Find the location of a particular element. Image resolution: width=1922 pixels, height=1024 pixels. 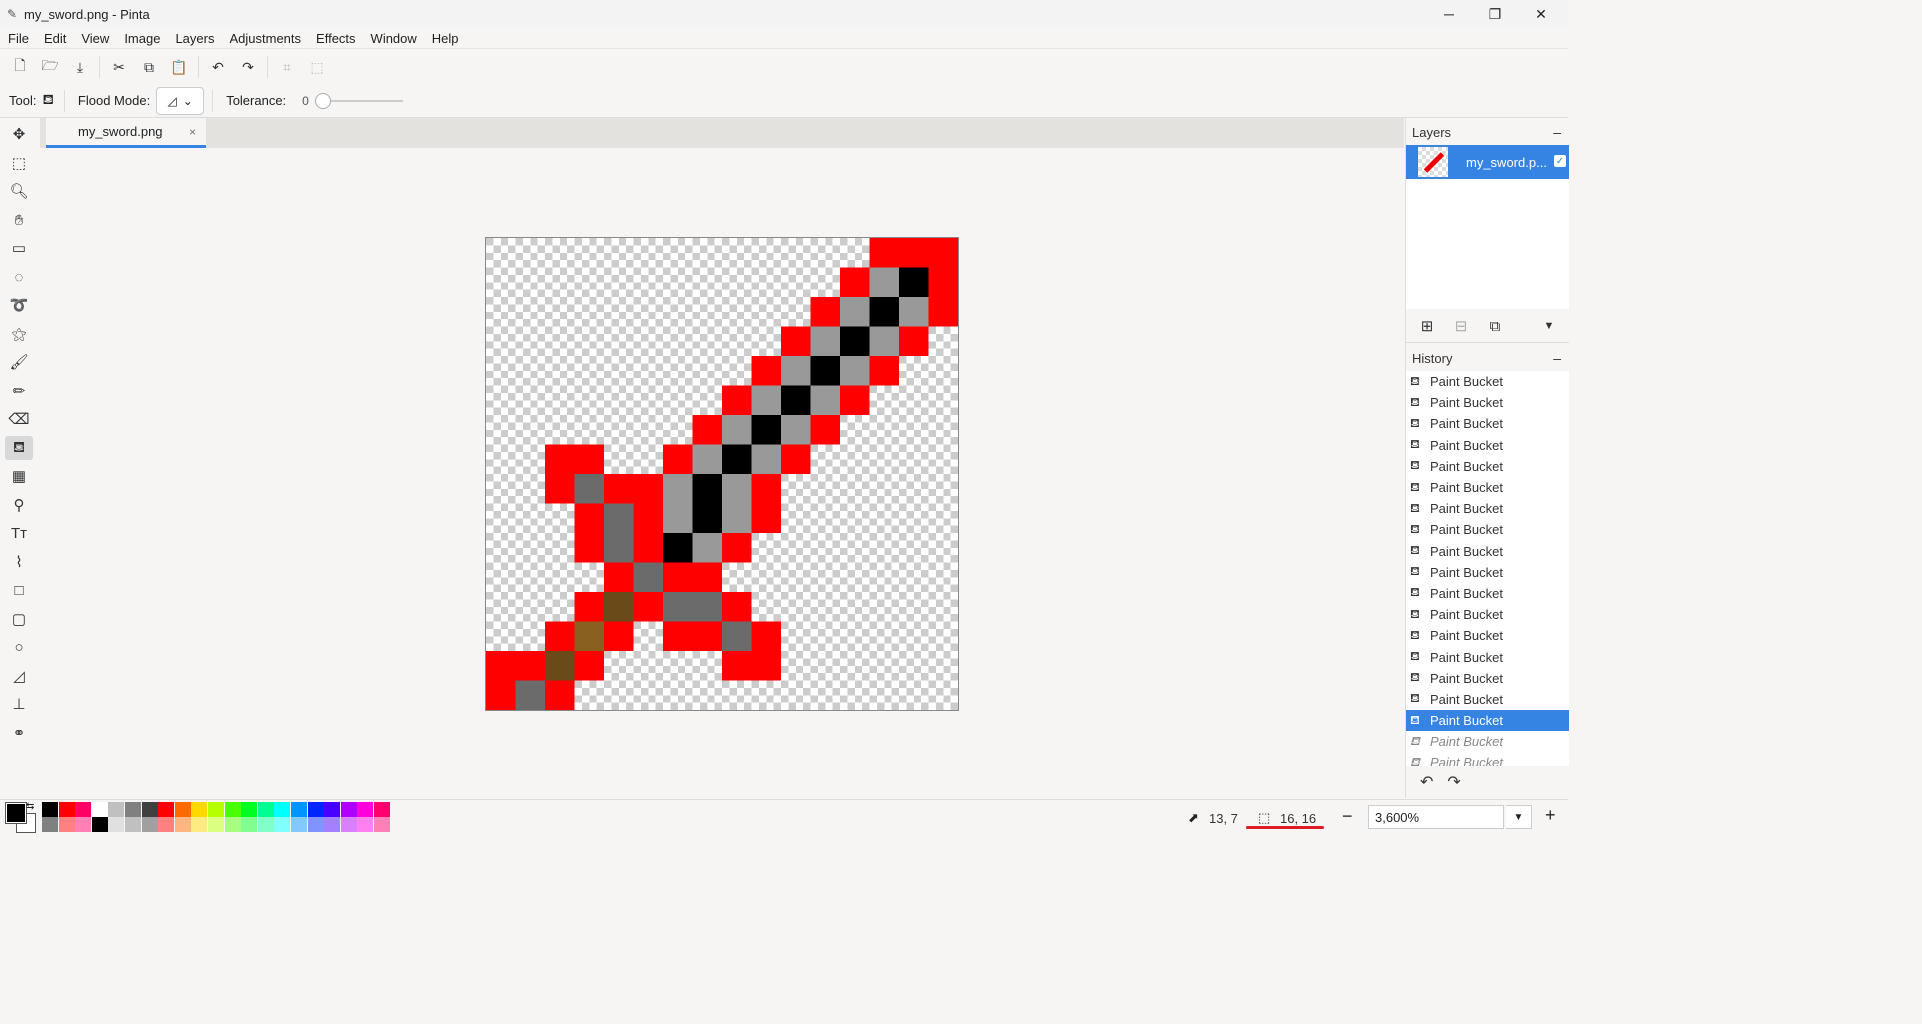

menu-view: View is located at coordinates (94, 38).